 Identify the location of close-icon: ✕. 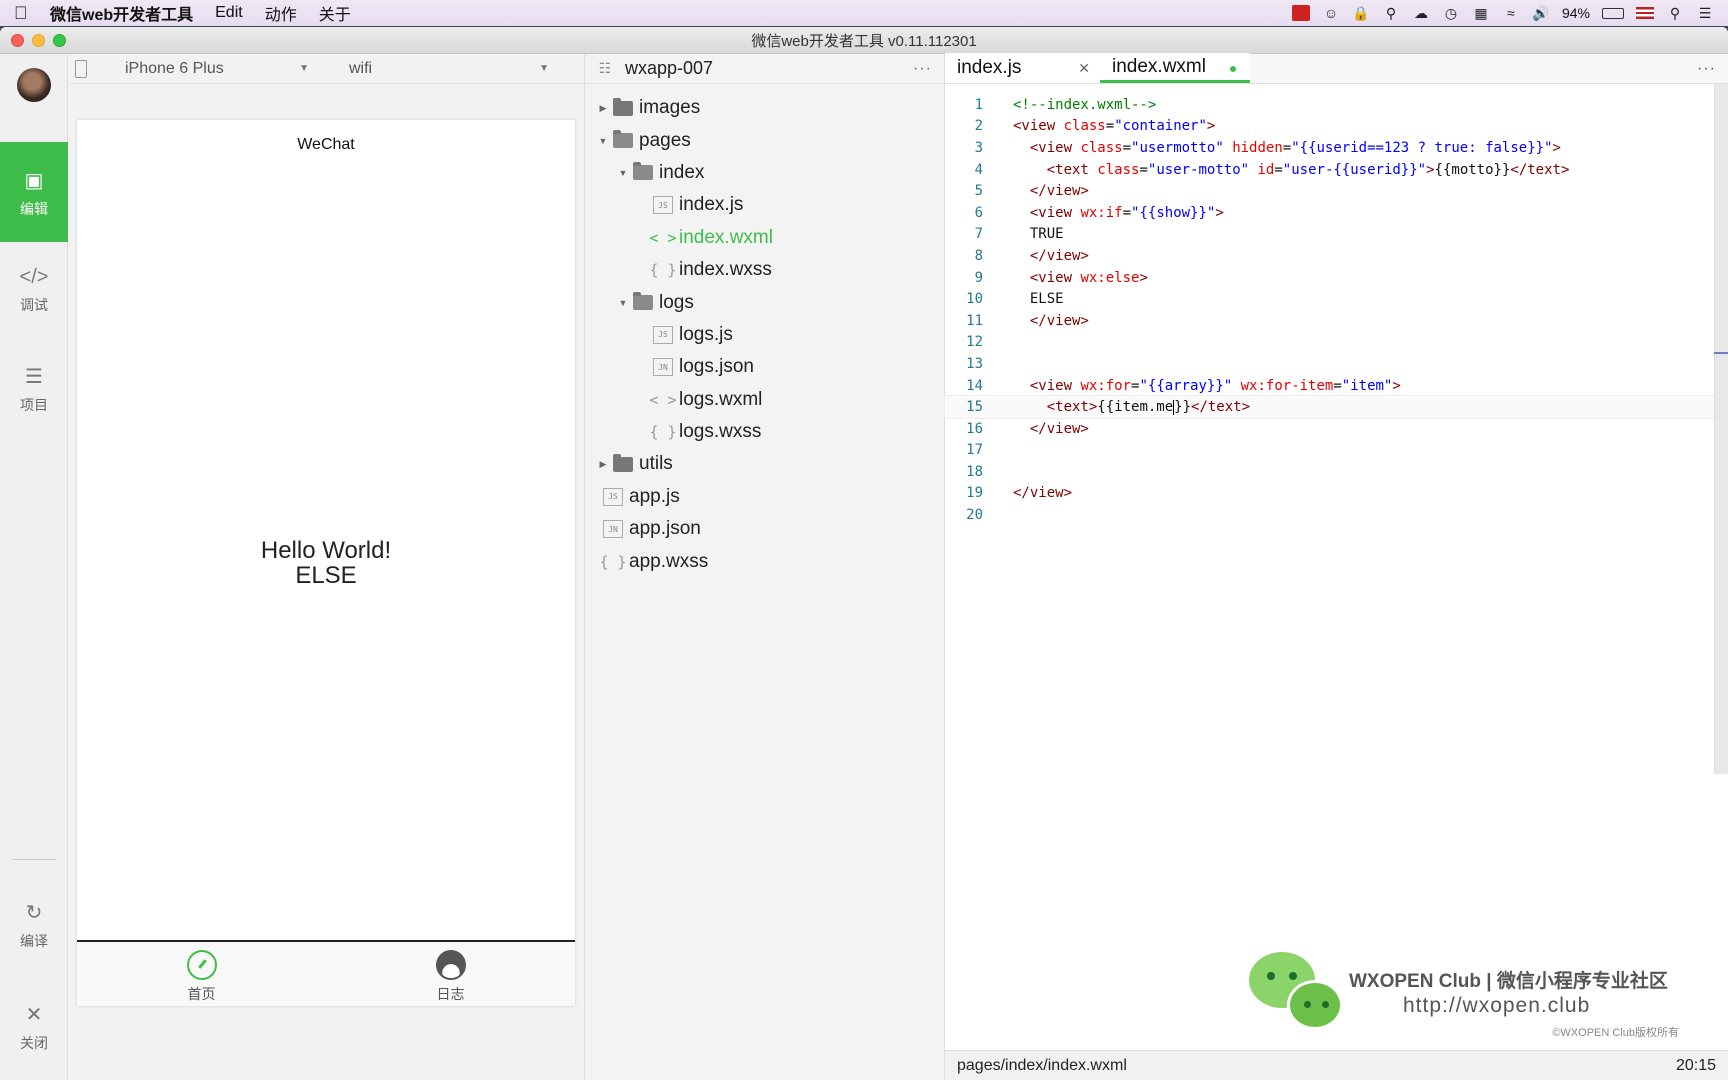
(1084, 68).